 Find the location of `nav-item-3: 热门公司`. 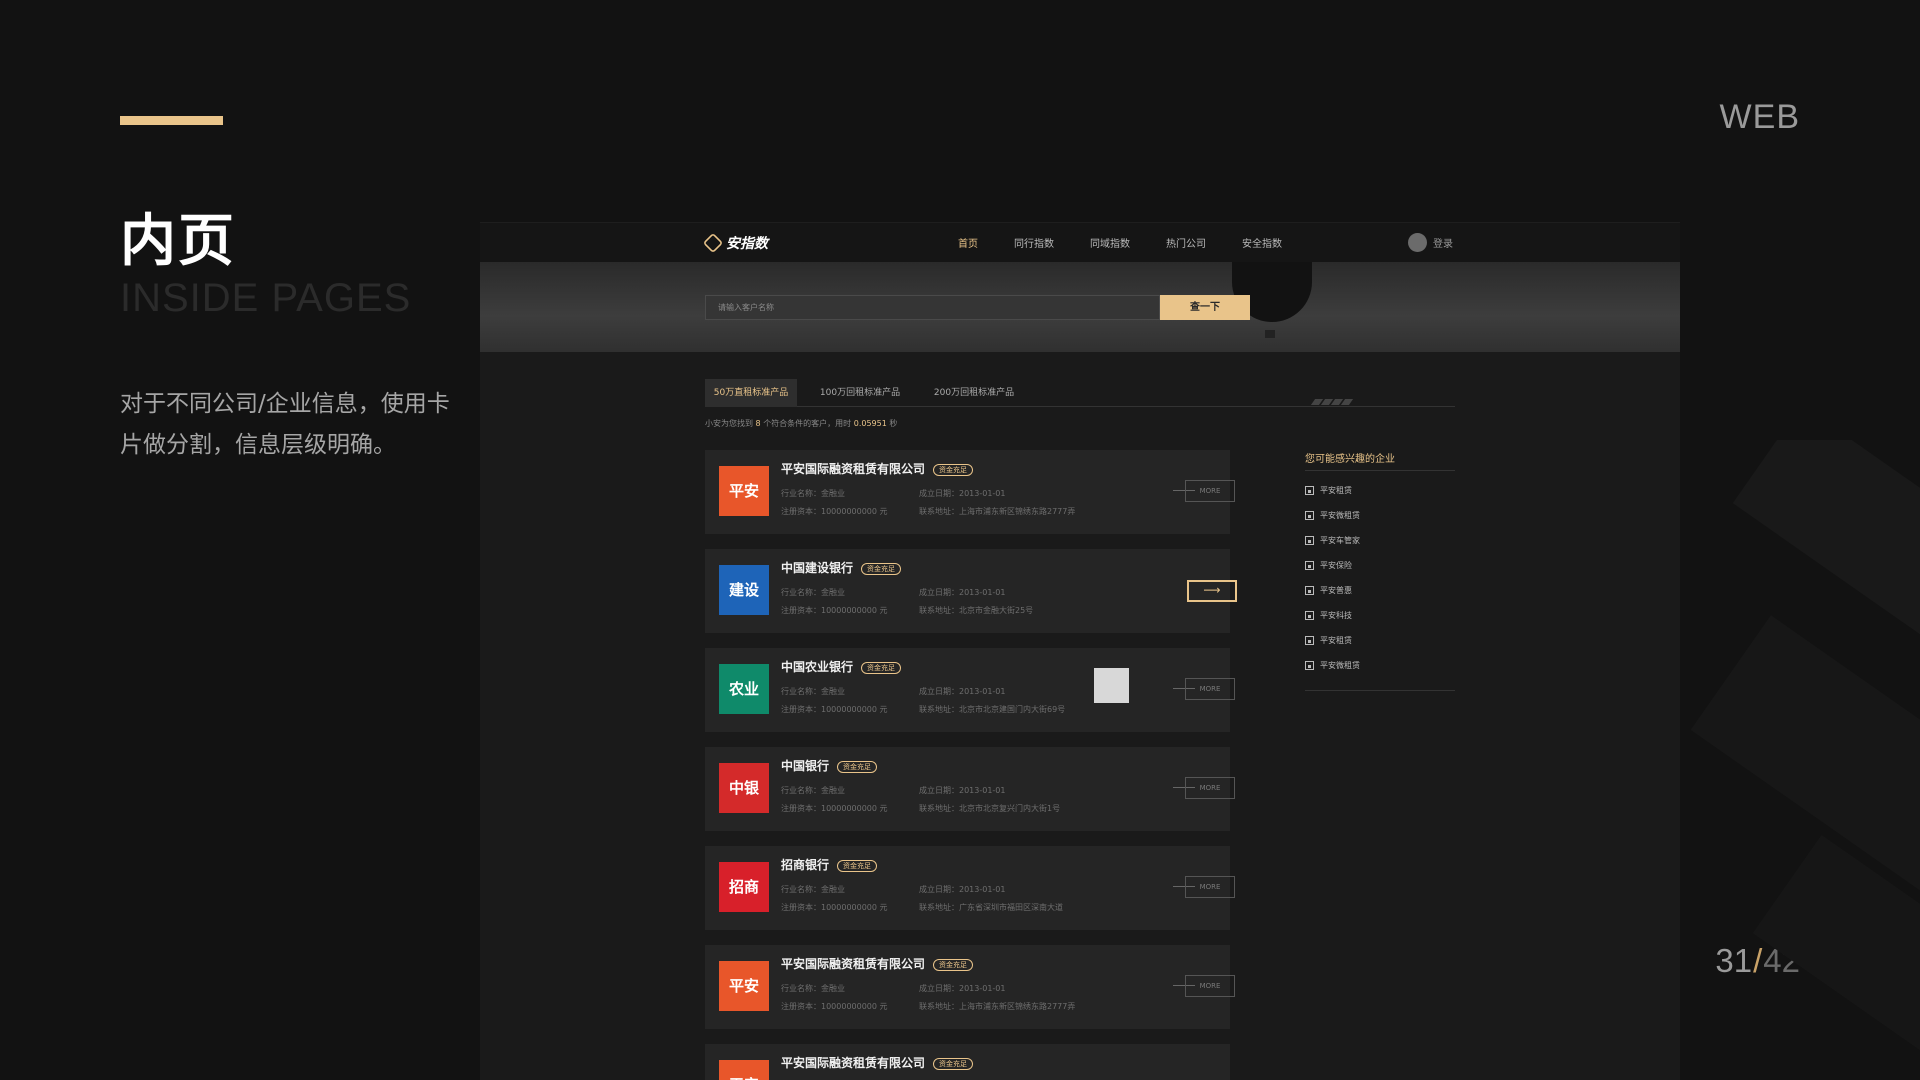

nav-item-3: 热门公司 is located at coordinates (1186, 242).